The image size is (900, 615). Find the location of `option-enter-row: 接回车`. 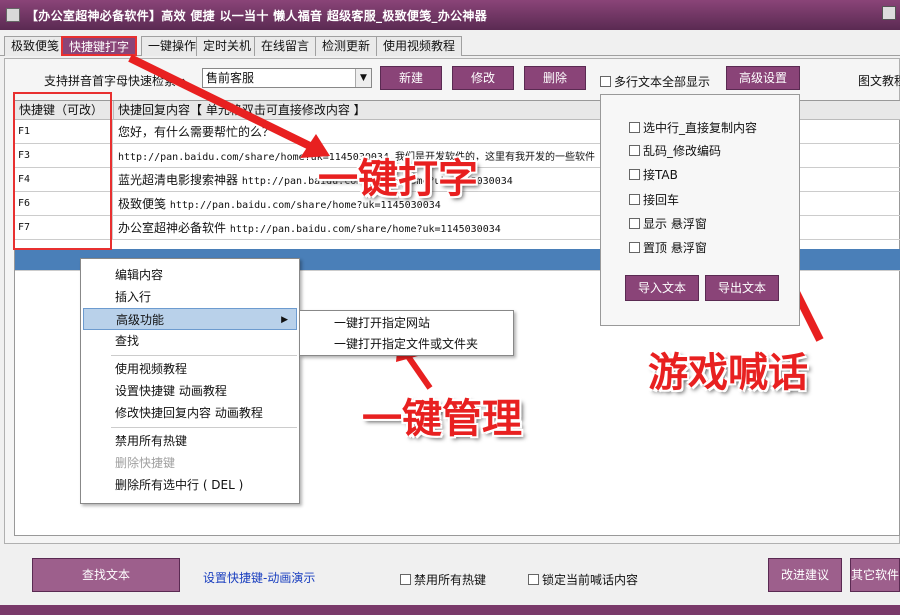

option-enter-row: 接回车 is located at coordinates (654, 199).